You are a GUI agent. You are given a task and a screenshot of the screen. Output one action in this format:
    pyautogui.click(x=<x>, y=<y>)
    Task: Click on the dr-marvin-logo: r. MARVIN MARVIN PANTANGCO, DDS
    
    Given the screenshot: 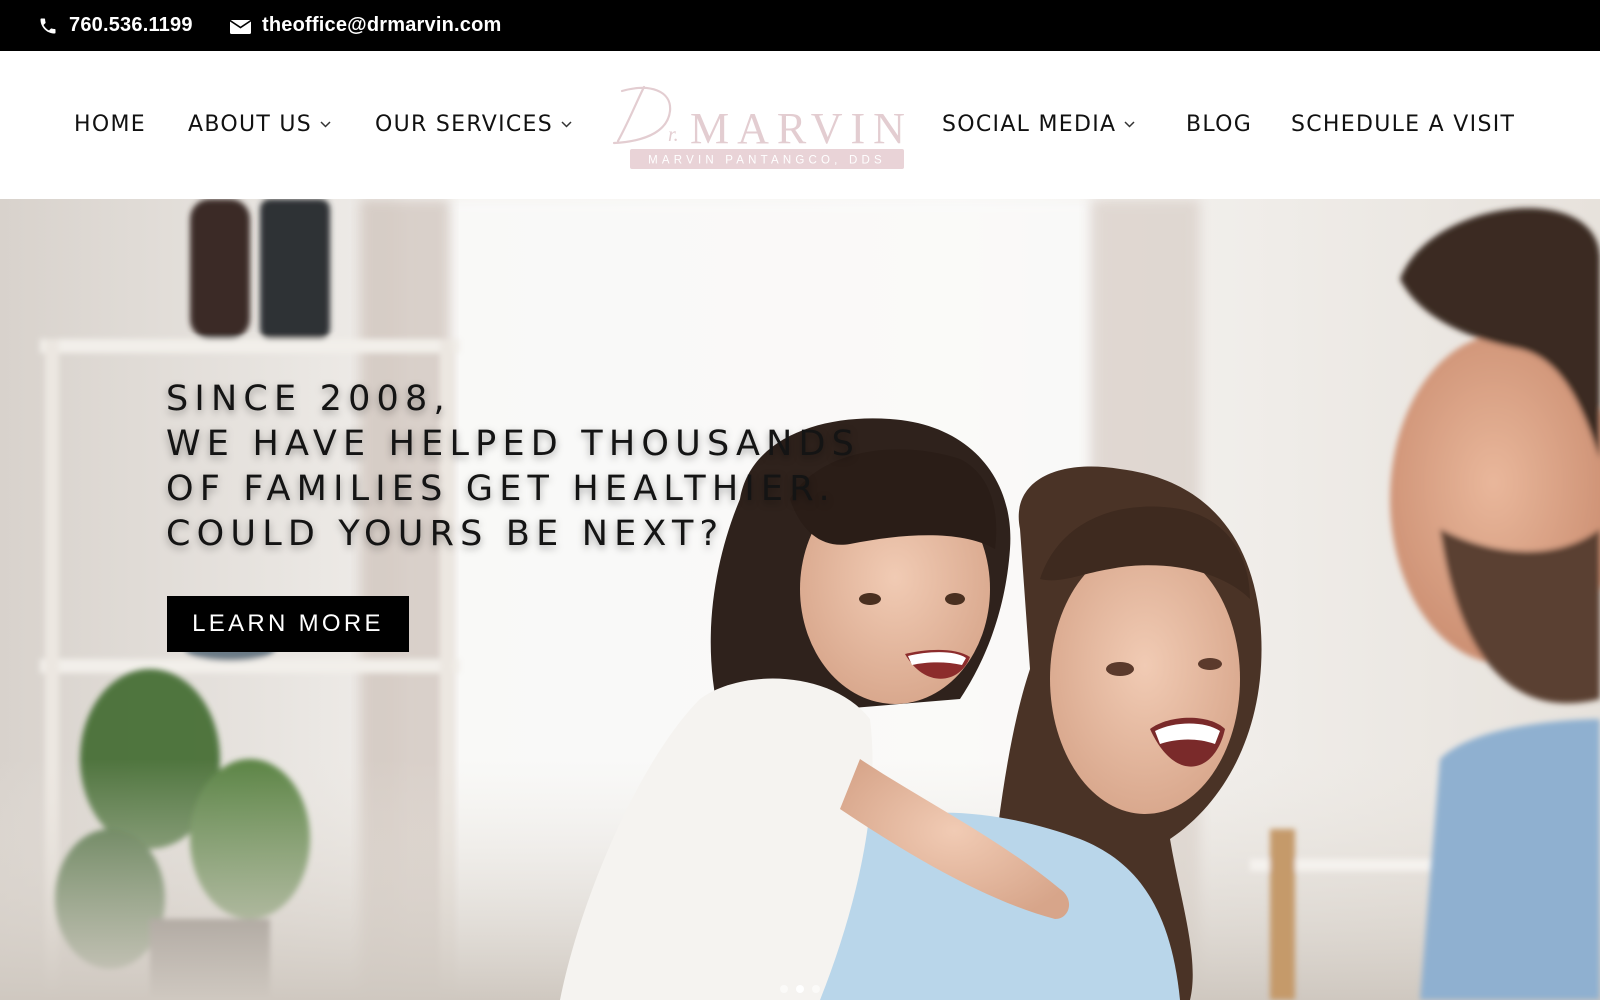 What is the action you would take?
    pyautogui.click(x=760, y=127)
    